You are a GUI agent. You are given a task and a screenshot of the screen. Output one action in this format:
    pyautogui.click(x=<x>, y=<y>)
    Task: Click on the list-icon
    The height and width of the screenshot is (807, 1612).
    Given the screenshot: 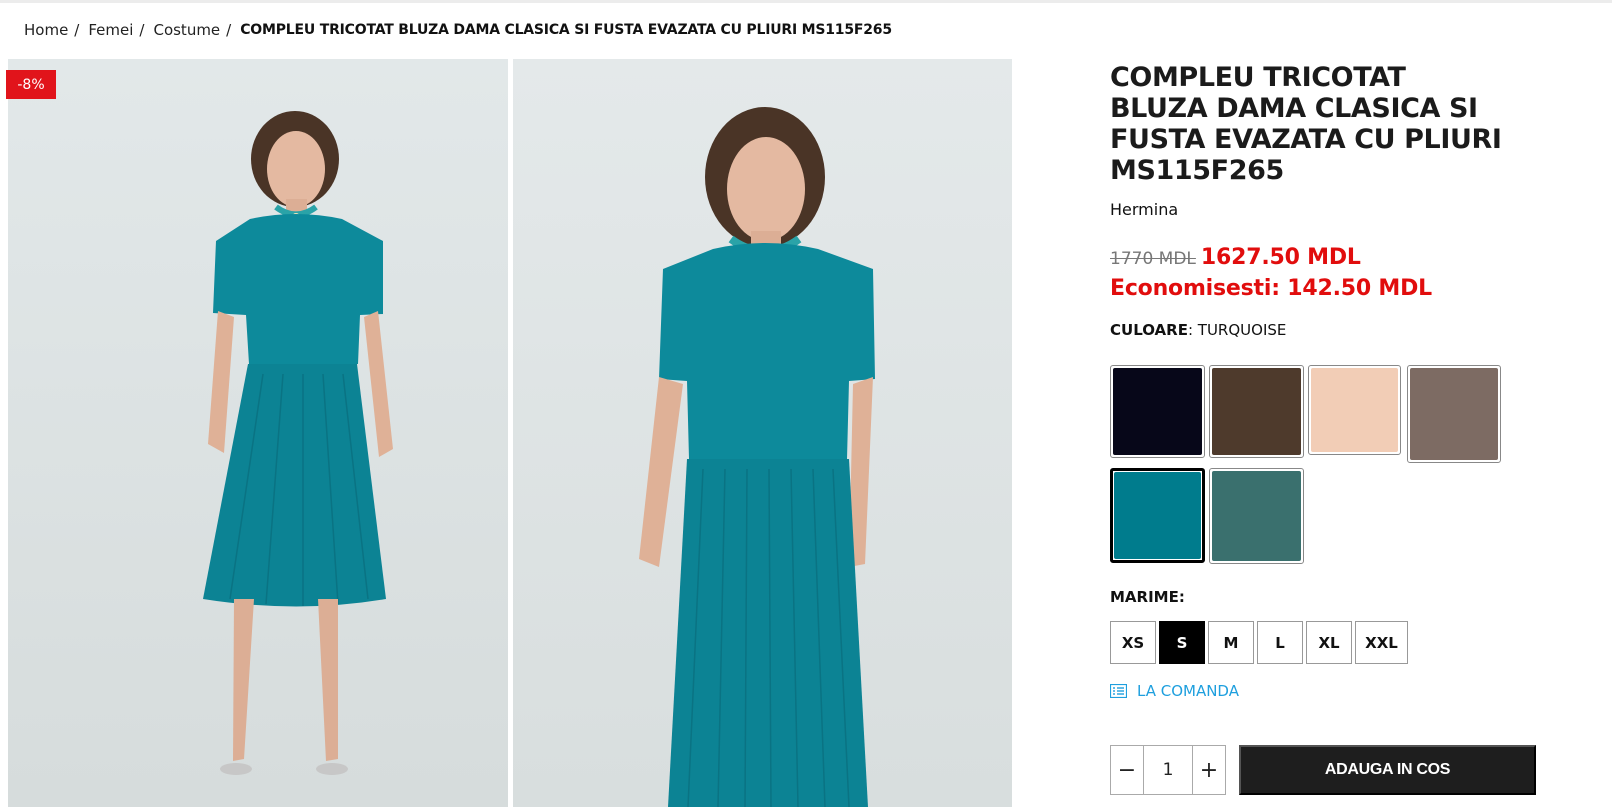 What is the action you would take?
    pyautogui.click(x=1118, y=691)
    